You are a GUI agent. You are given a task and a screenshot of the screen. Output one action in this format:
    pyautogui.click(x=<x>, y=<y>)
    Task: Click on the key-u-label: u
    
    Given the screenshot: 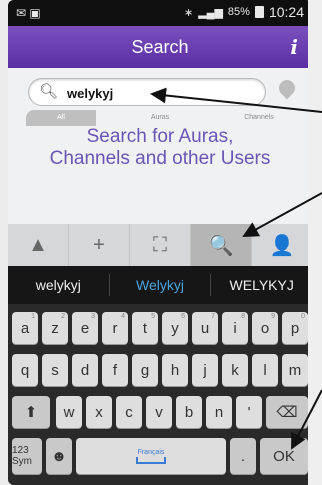 What is the action you would take?
    pyautogui.click(x=205, y=328)
    